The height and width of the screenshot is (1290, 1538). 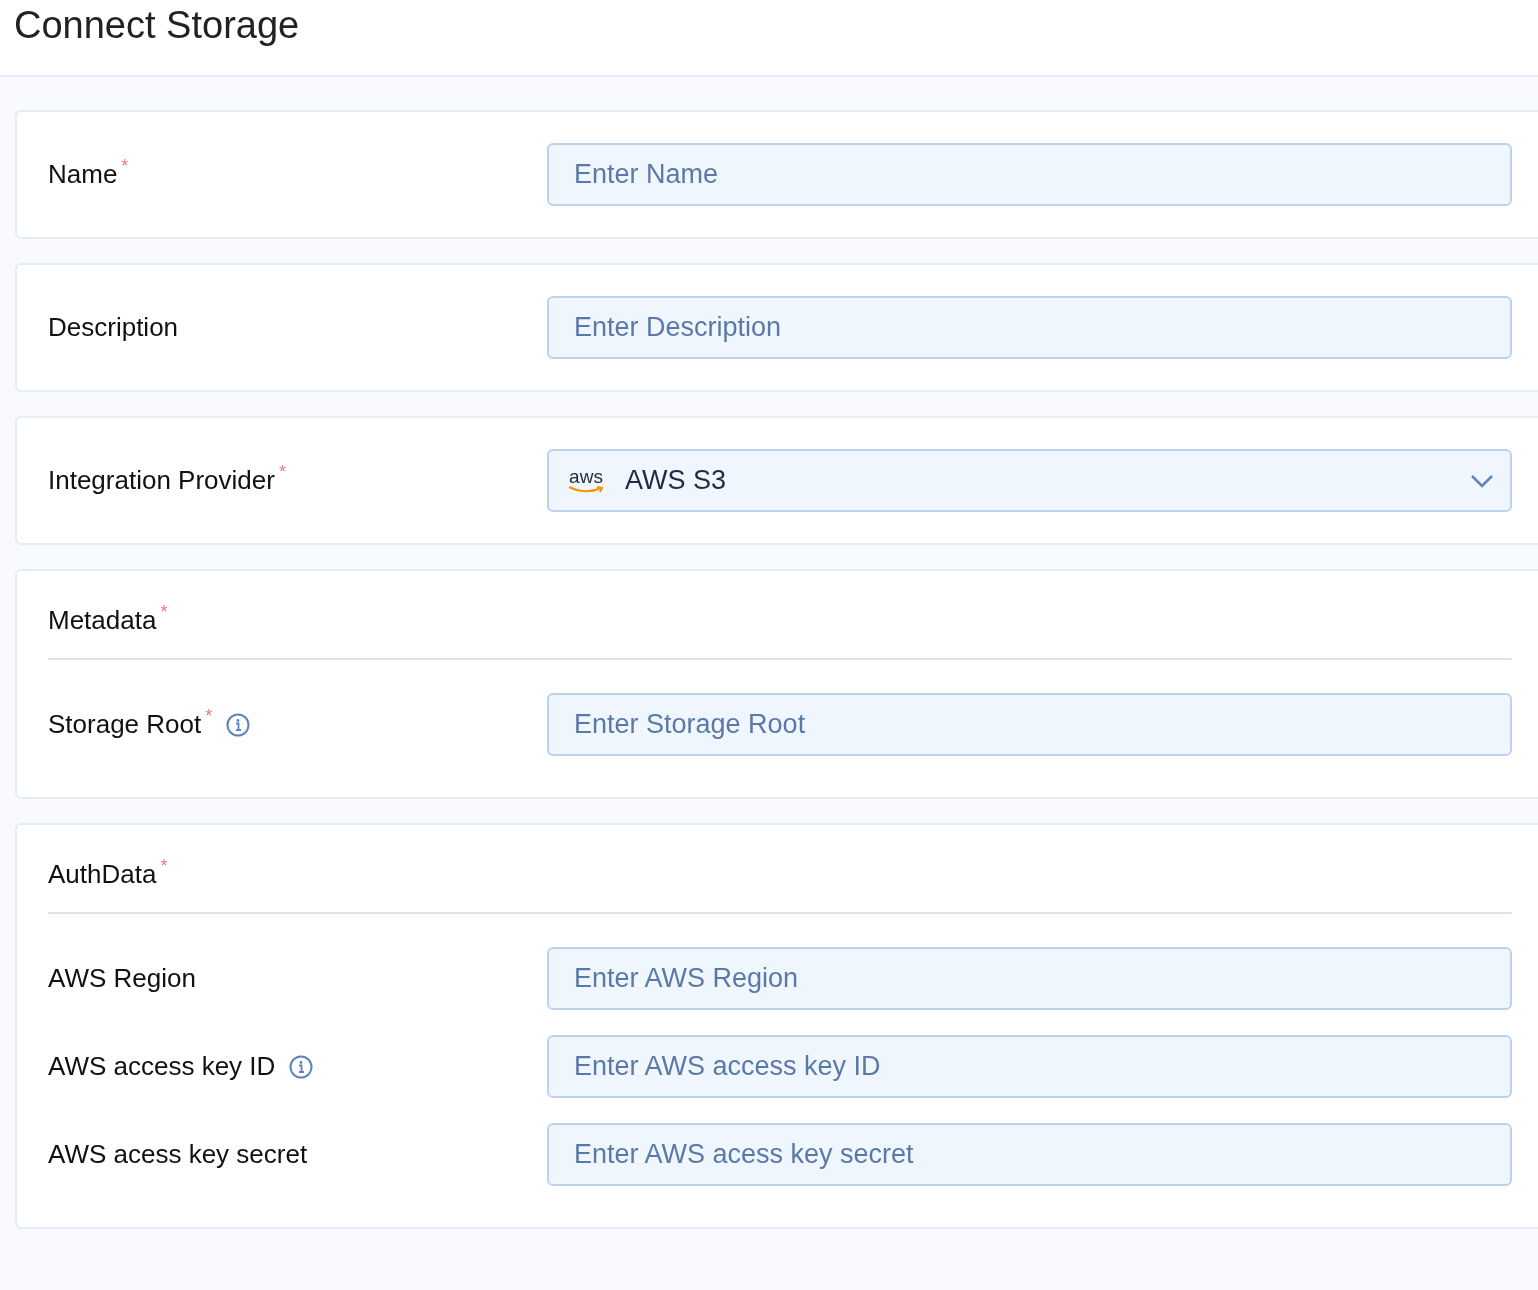 What do you see at coordinates (1029, 327) in the screenshot?
I see `text-input: Enter Description` at bounding box center [1029, 327].